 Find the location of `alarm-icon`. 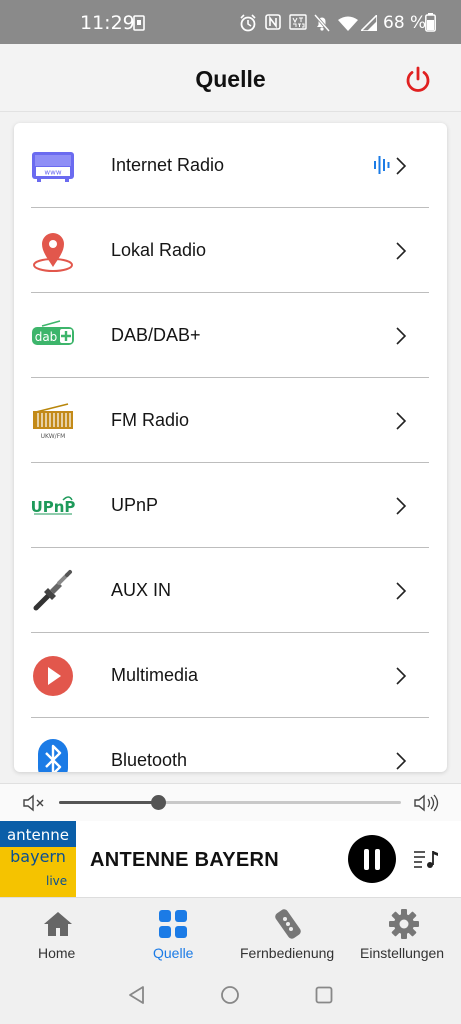

alarm-icon is located at coordinates (248, 23).